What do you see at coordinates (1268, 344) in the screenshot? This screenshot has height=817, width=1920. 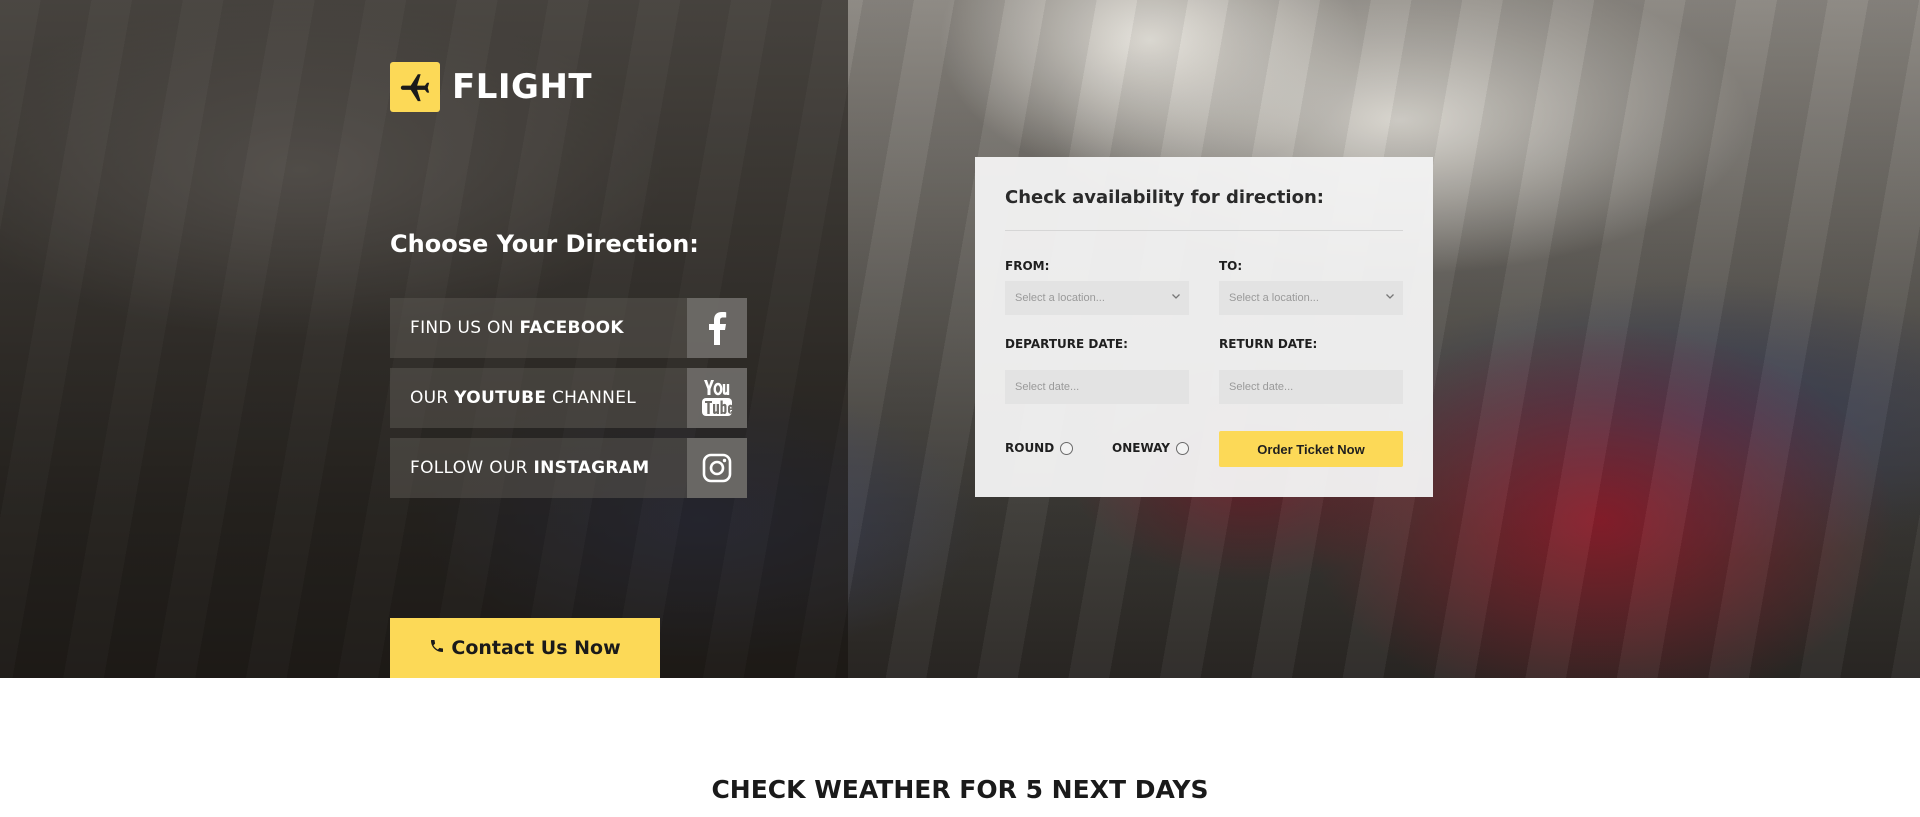 I see `return-date-label: RETURN DATE:` at bounding box center [1268, 344].